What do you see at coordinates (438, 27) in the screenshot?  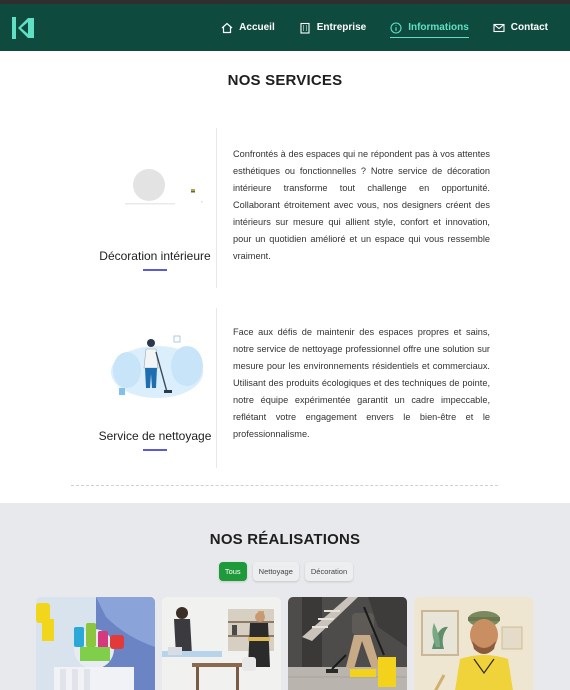 I see `nav-label-informations: Informations` at bounding box center [438, 27].